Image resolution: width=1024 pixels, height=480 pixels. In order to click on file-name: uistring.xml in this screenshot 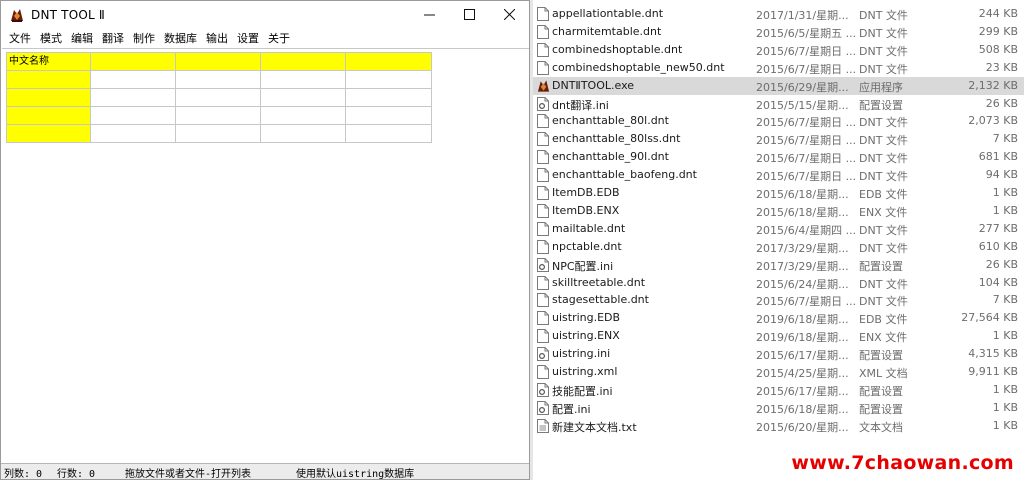, I will do `click(585, 371)`.